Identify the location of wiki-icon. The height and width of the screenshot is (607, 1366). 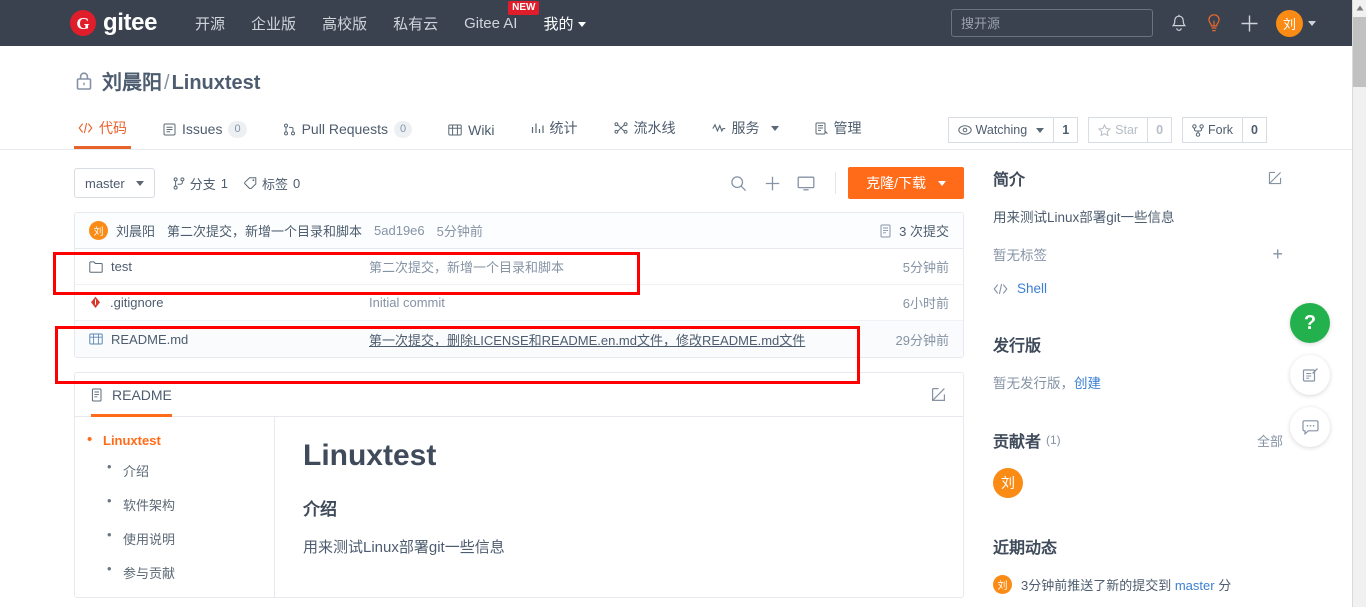
(455, 130).